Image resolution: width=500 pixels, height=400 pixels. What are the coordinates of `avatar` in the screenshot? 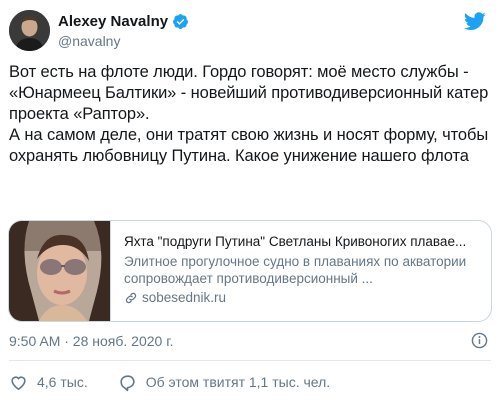 It's located at (29, 30).